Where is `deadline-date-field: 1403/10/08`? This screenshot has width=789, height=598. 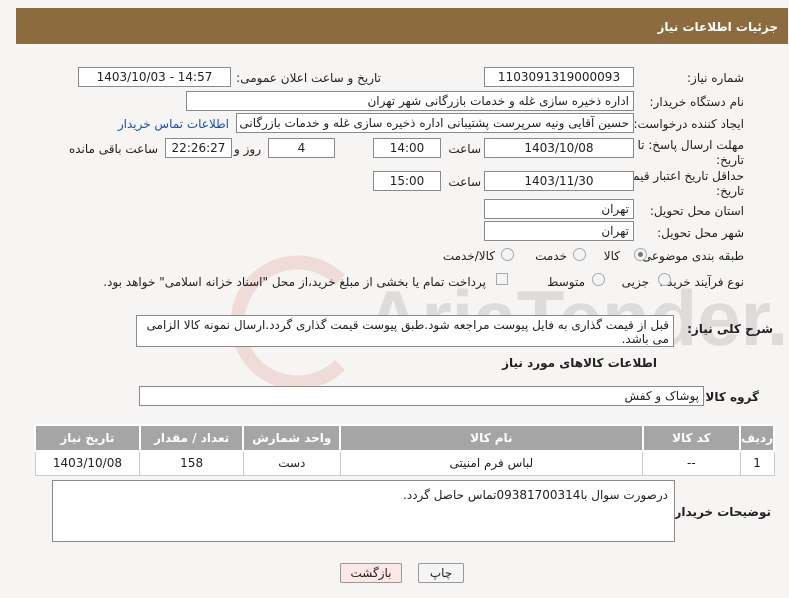
deadline-date-field: 1403/10/08 is located at coordinates (559, 148).